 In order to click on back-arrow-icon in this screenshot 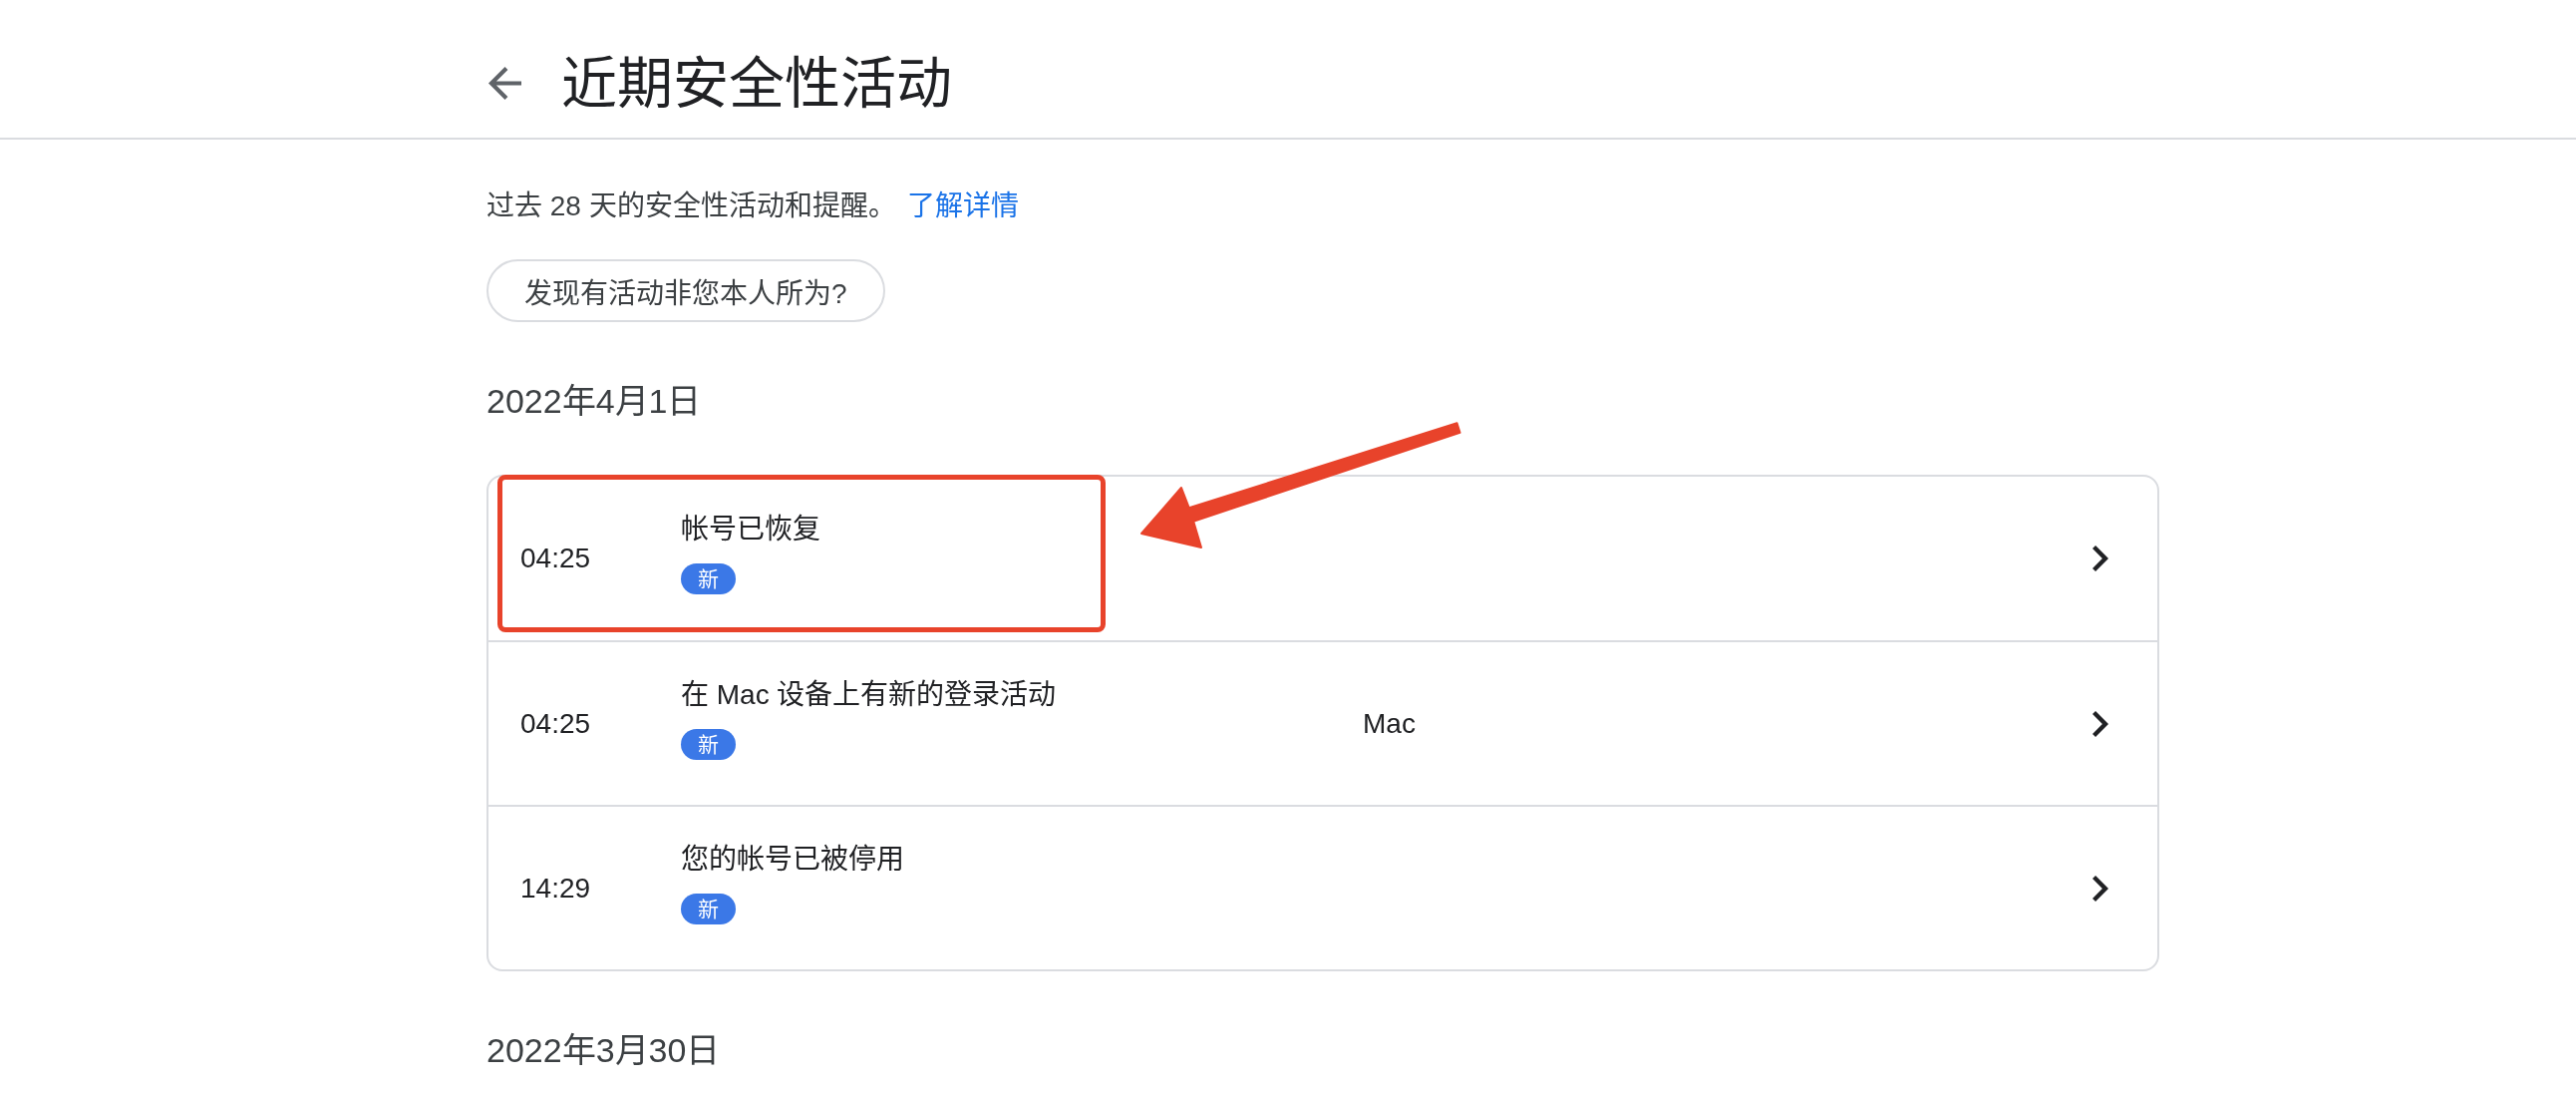, I will do `click(504, 83)`.